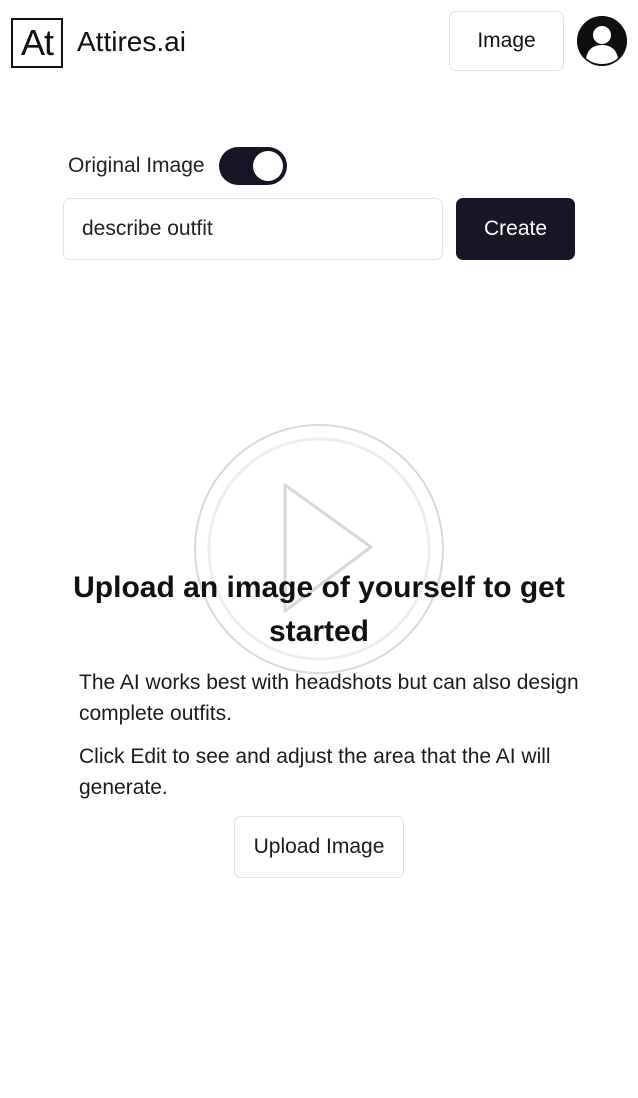 This screenshot has height=1098, width=638. What do you see at coordinates (131, 41) in the screenshot?
I see `brand-name: Attires.ai` at bounding box center [131, 41].